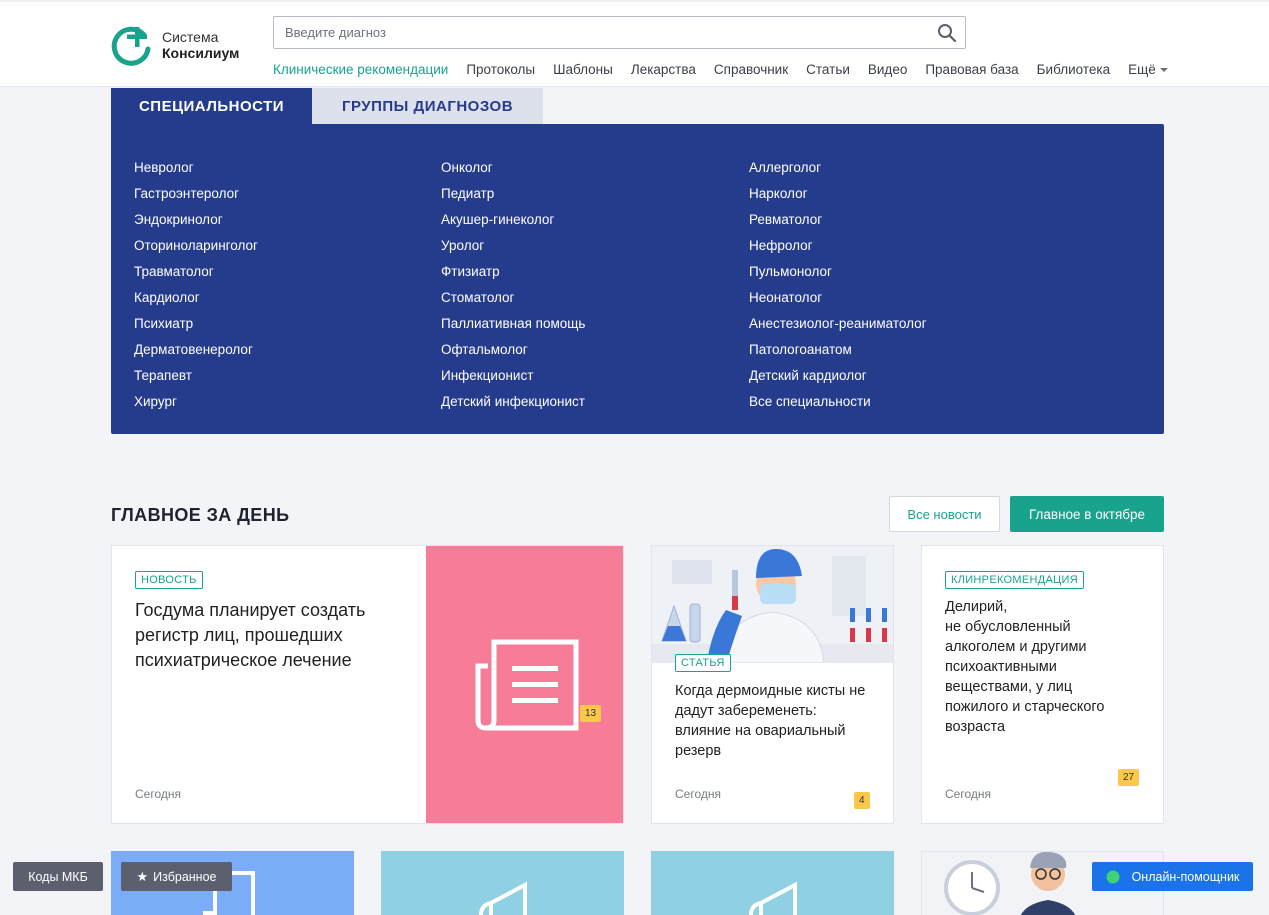  I want to click on assistant-label: Онлайн-помощник, so click(1185, 876).